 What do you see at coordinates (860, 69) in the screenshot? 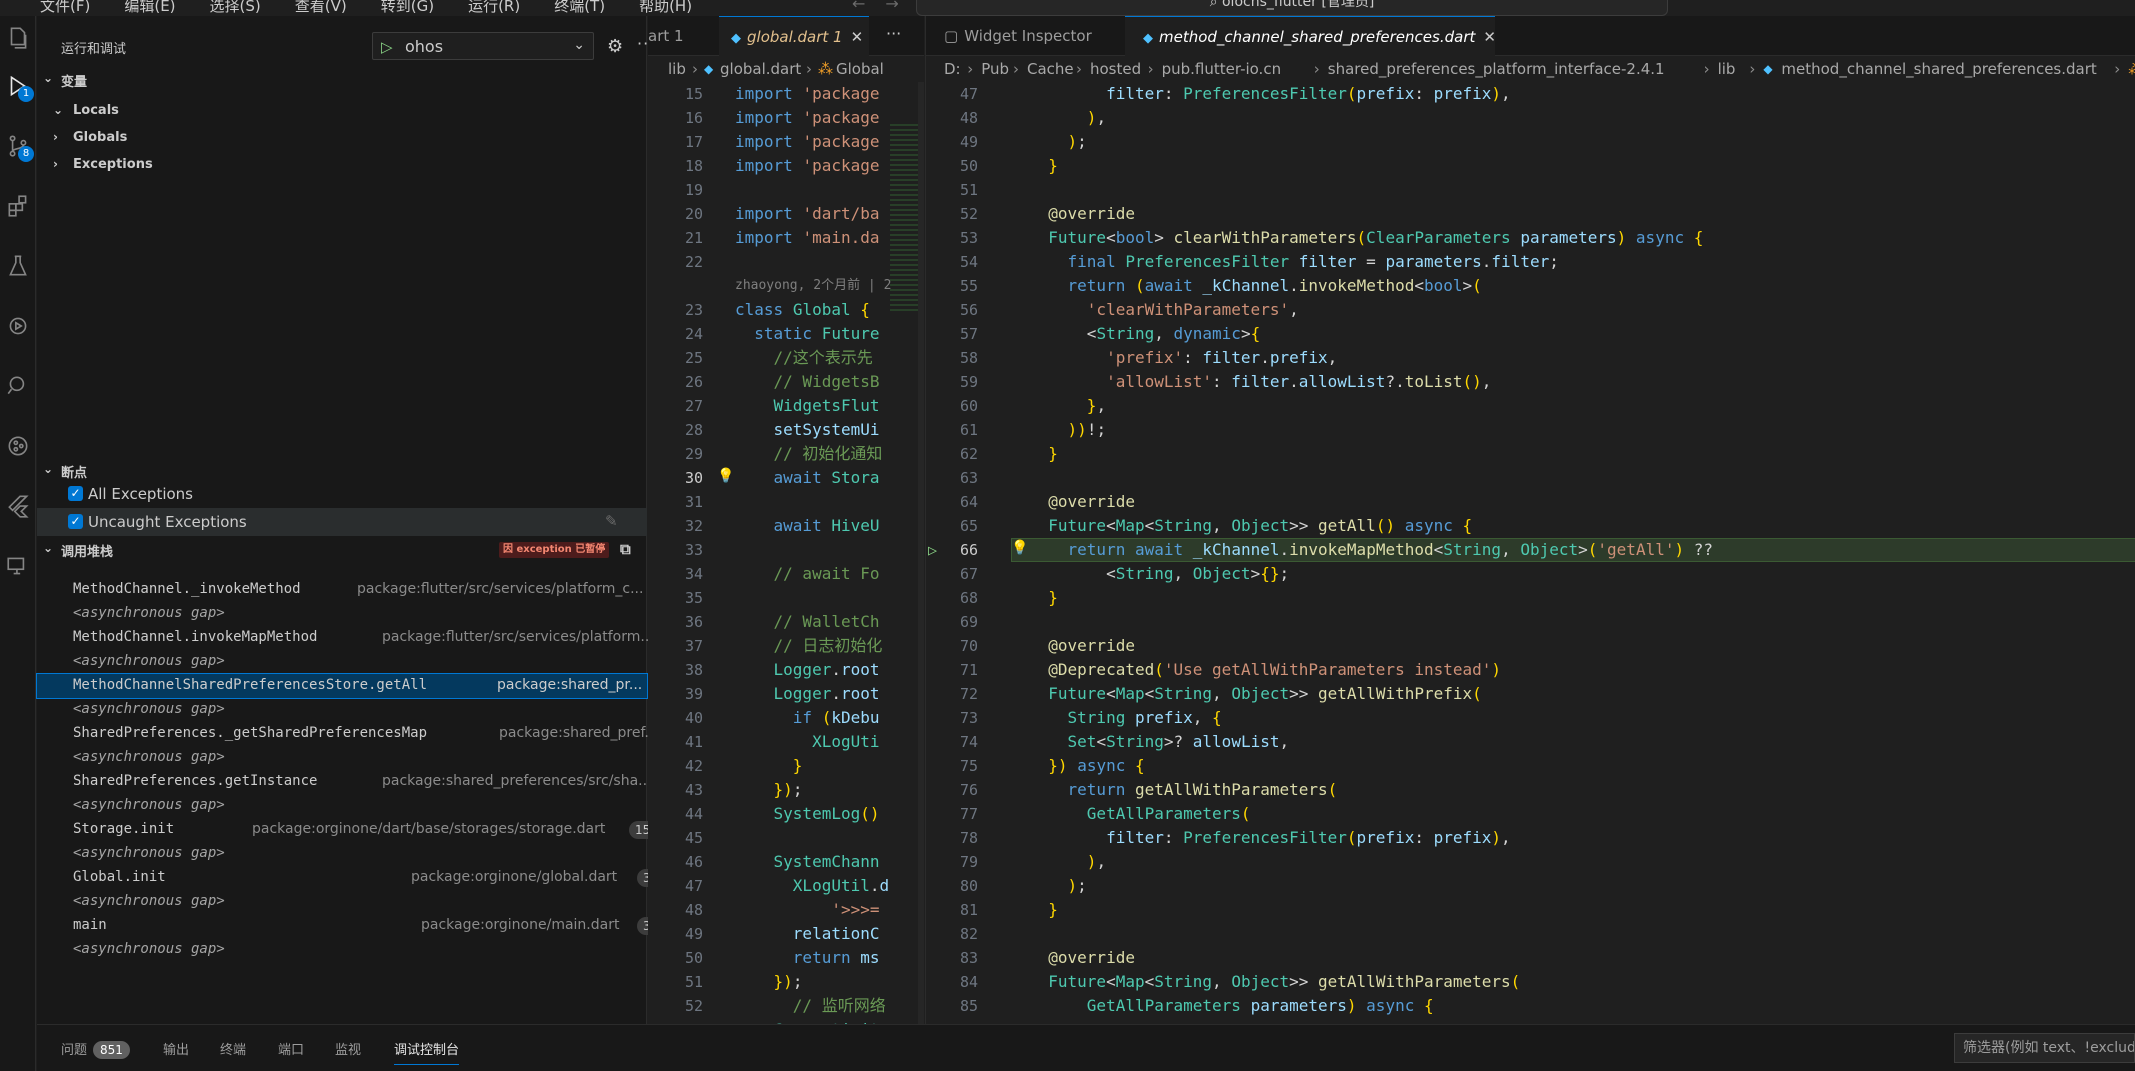
I see `breadcrumb-item: Global` at bounding box center [860, 69].